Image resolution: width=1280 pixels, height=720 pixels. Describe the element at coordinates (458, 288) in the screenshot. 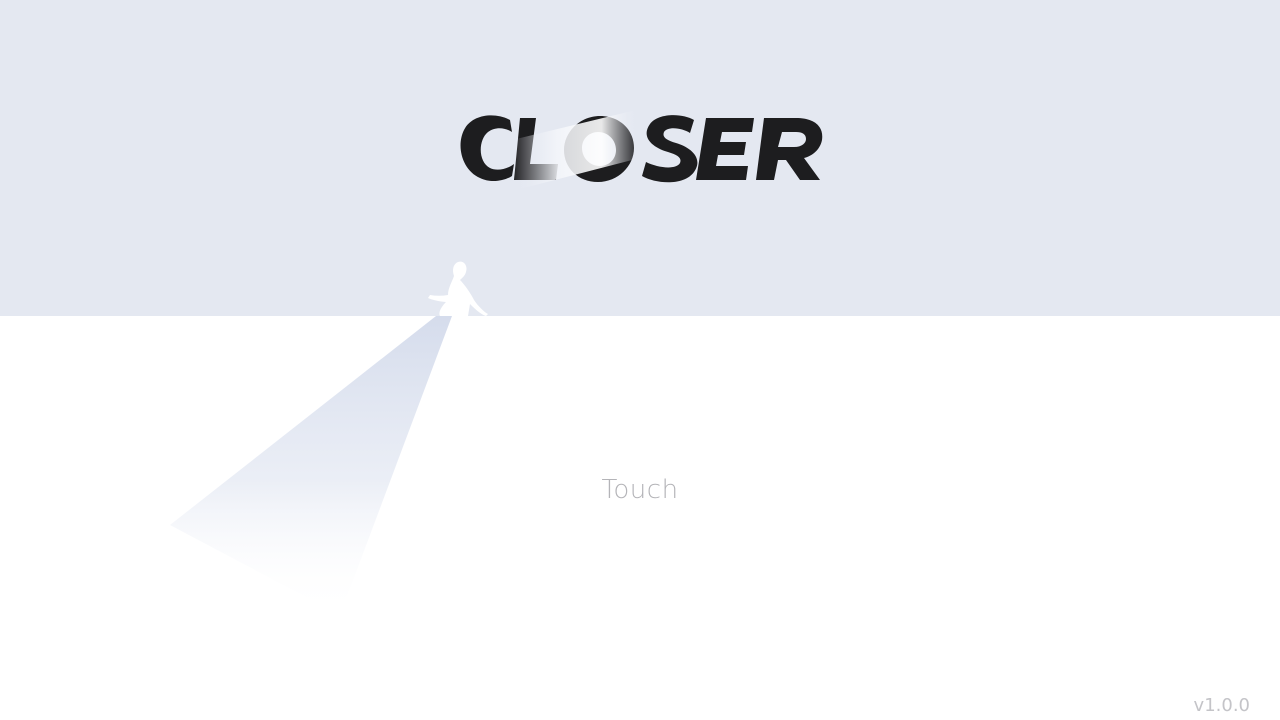

I see `sitting-girl-silhouette-icon` at that location.